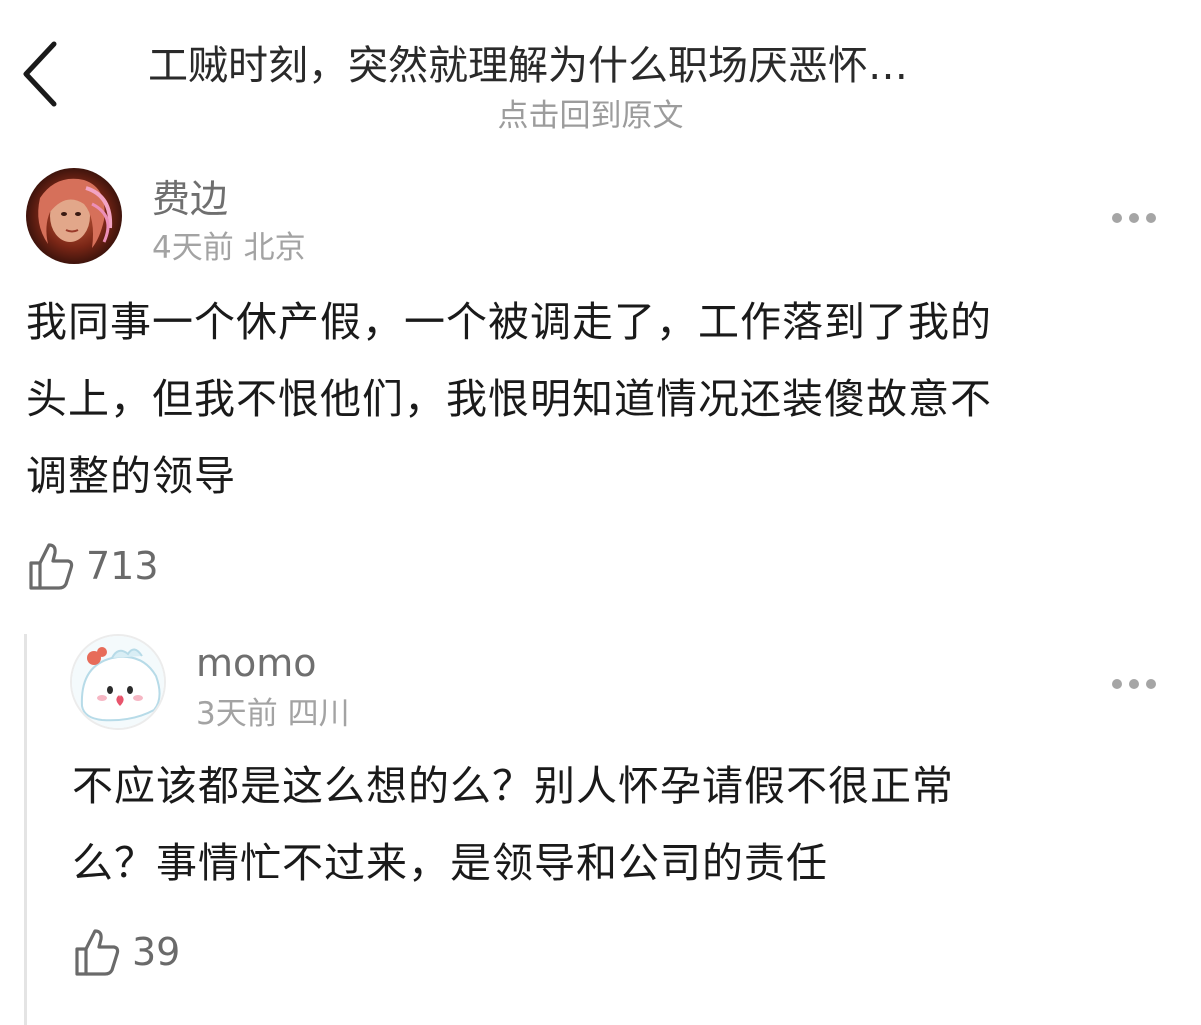 The height and width of the screenshot is (1025, 1201). What do you see at coordinates (273, 714) in the screenshot?
I see `reply-meta: 3天前 四川` at bounding box center [273, 714].